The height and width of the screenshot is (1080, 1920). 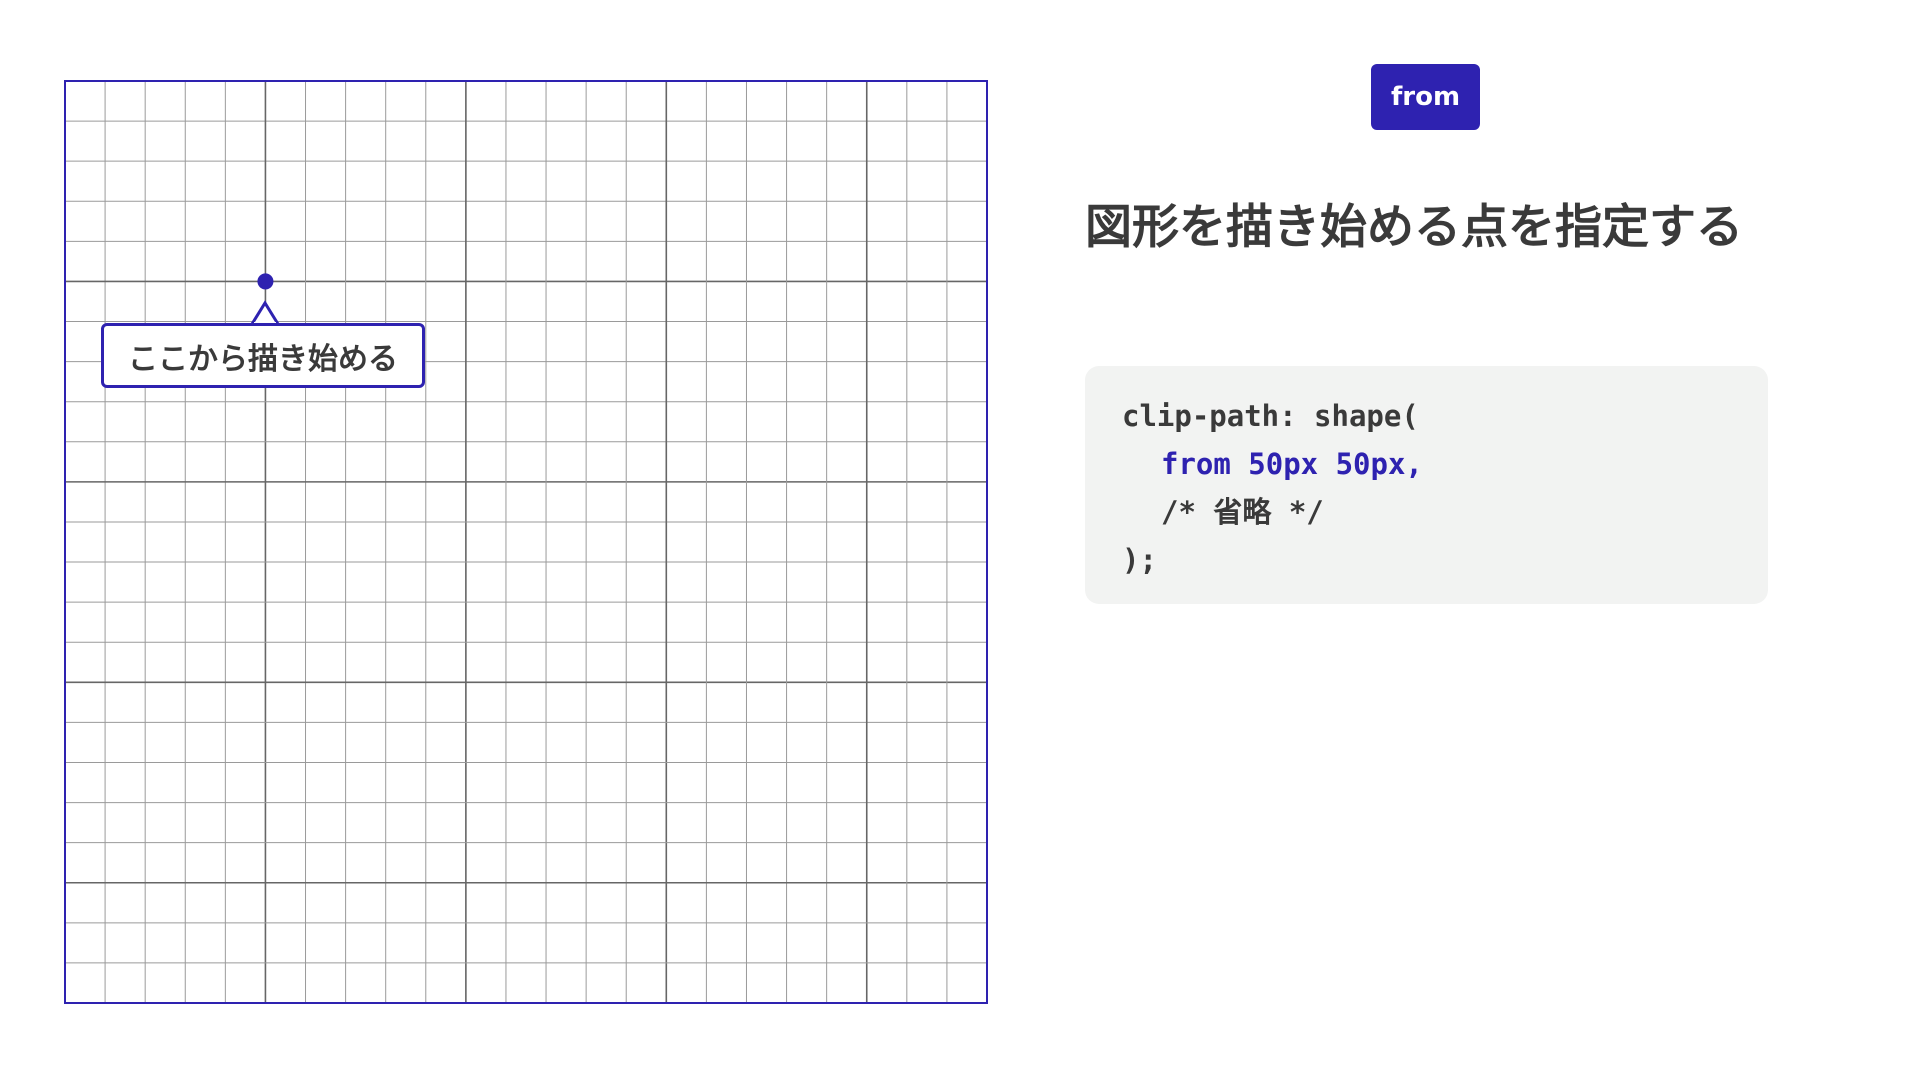 I want to click on start-point-callout: ここから描き始める, so click(x=263, y=355).